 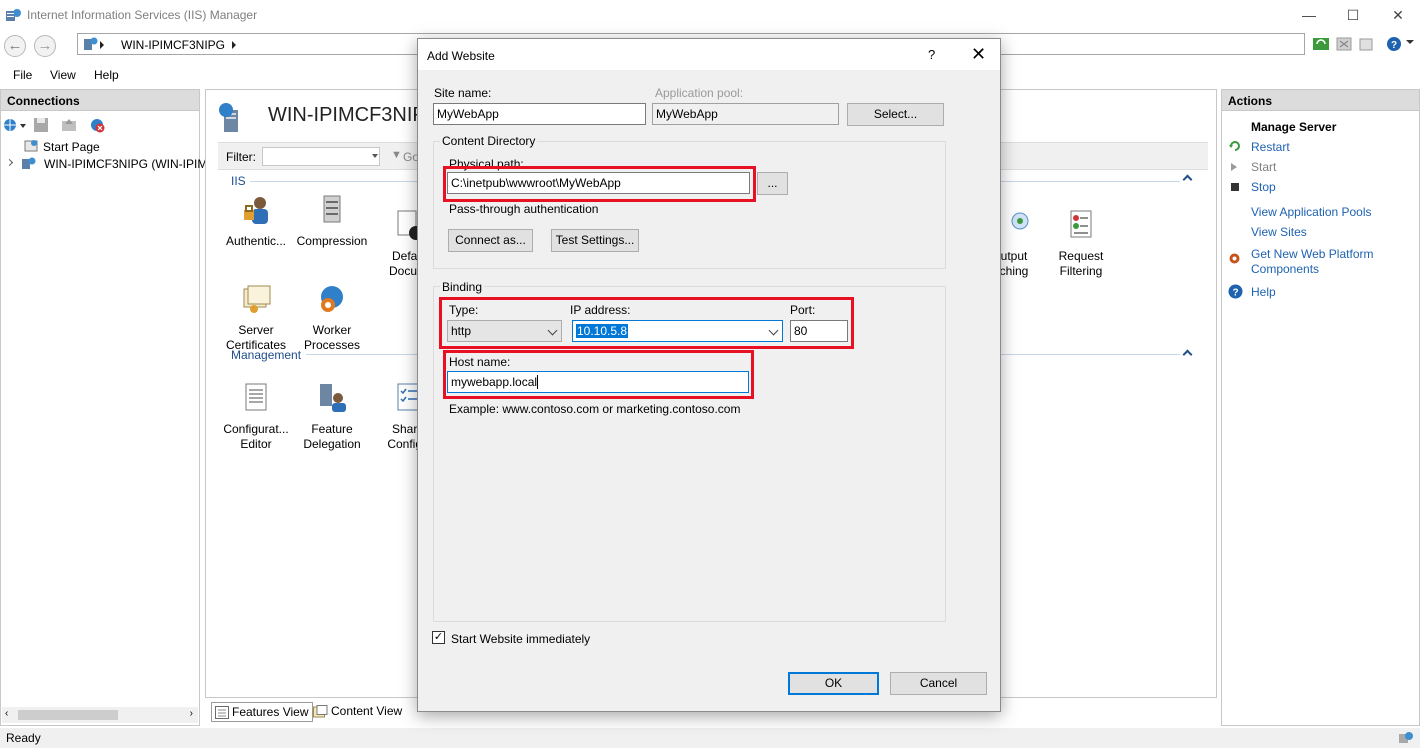 I want to click on delete-connection-icon, so click(x=97, y=125).